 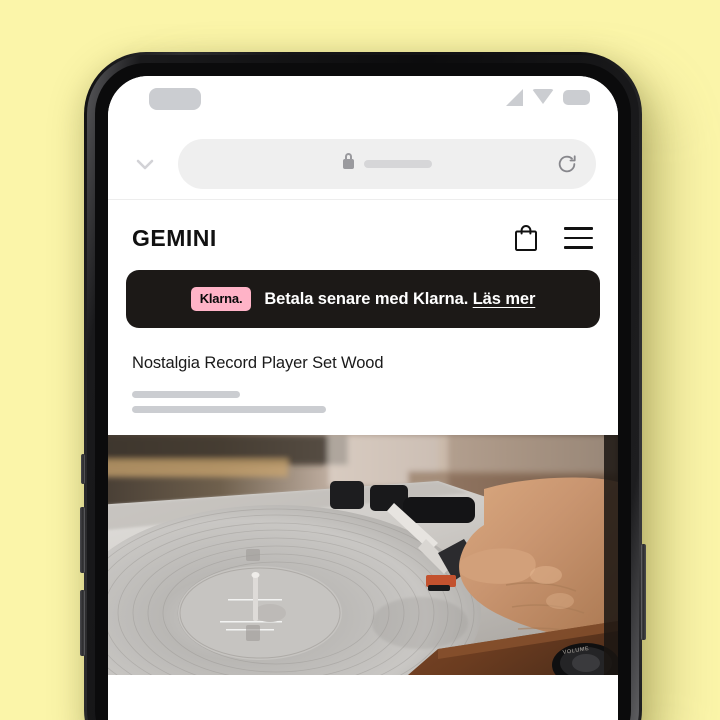 What do you see at coordinates (363, 235) in the screenshot?
I see `site-header: GEMINI` at bounding box center [363, 235].